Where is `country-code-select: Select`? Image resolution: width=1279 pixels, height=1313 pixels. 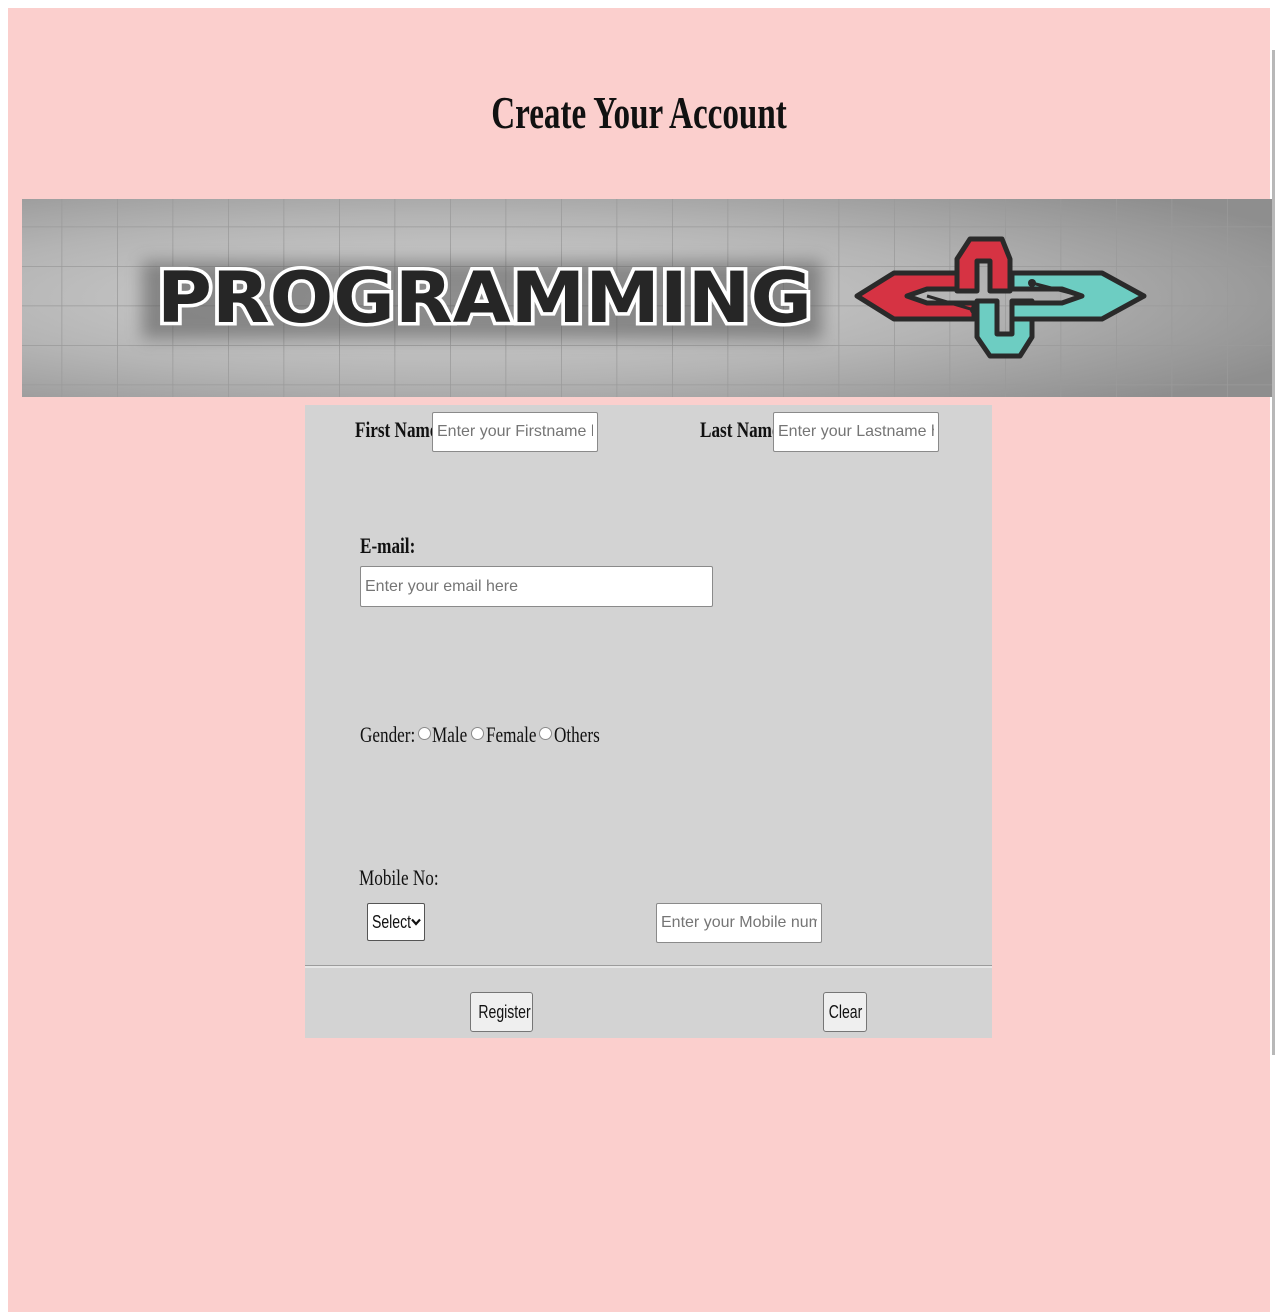 country-code-select: Select is located at coordinates (396, 922).